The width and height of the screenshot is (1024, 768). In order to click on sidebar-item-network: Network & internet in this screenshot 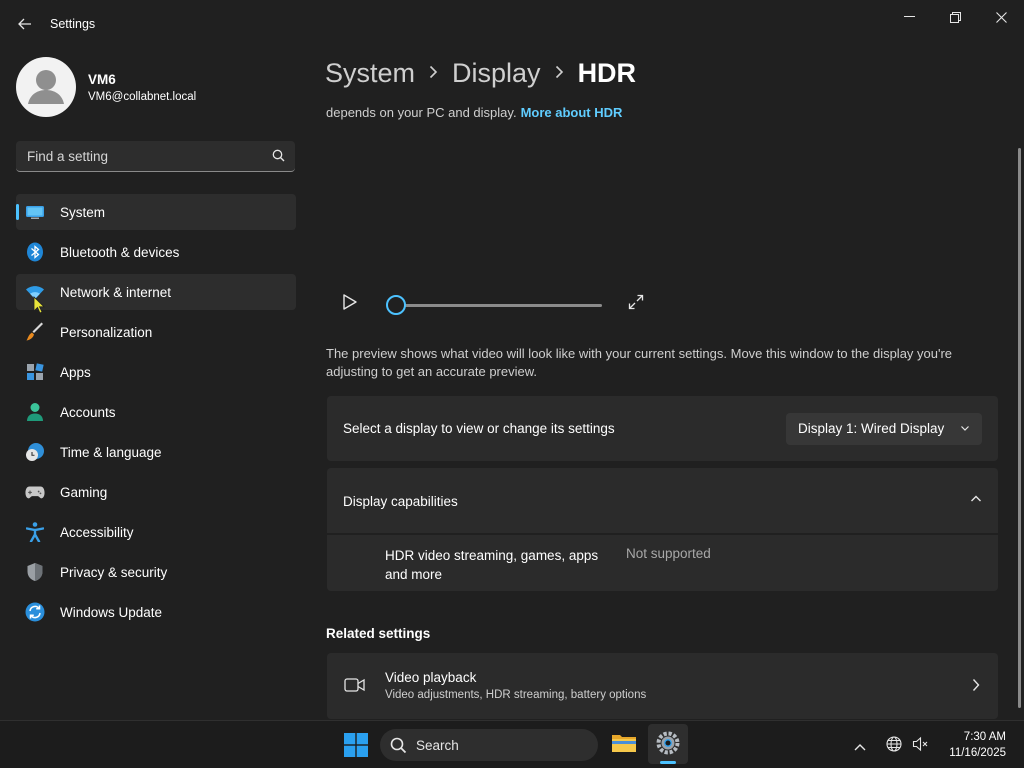, I will do `click(156, 292)`.